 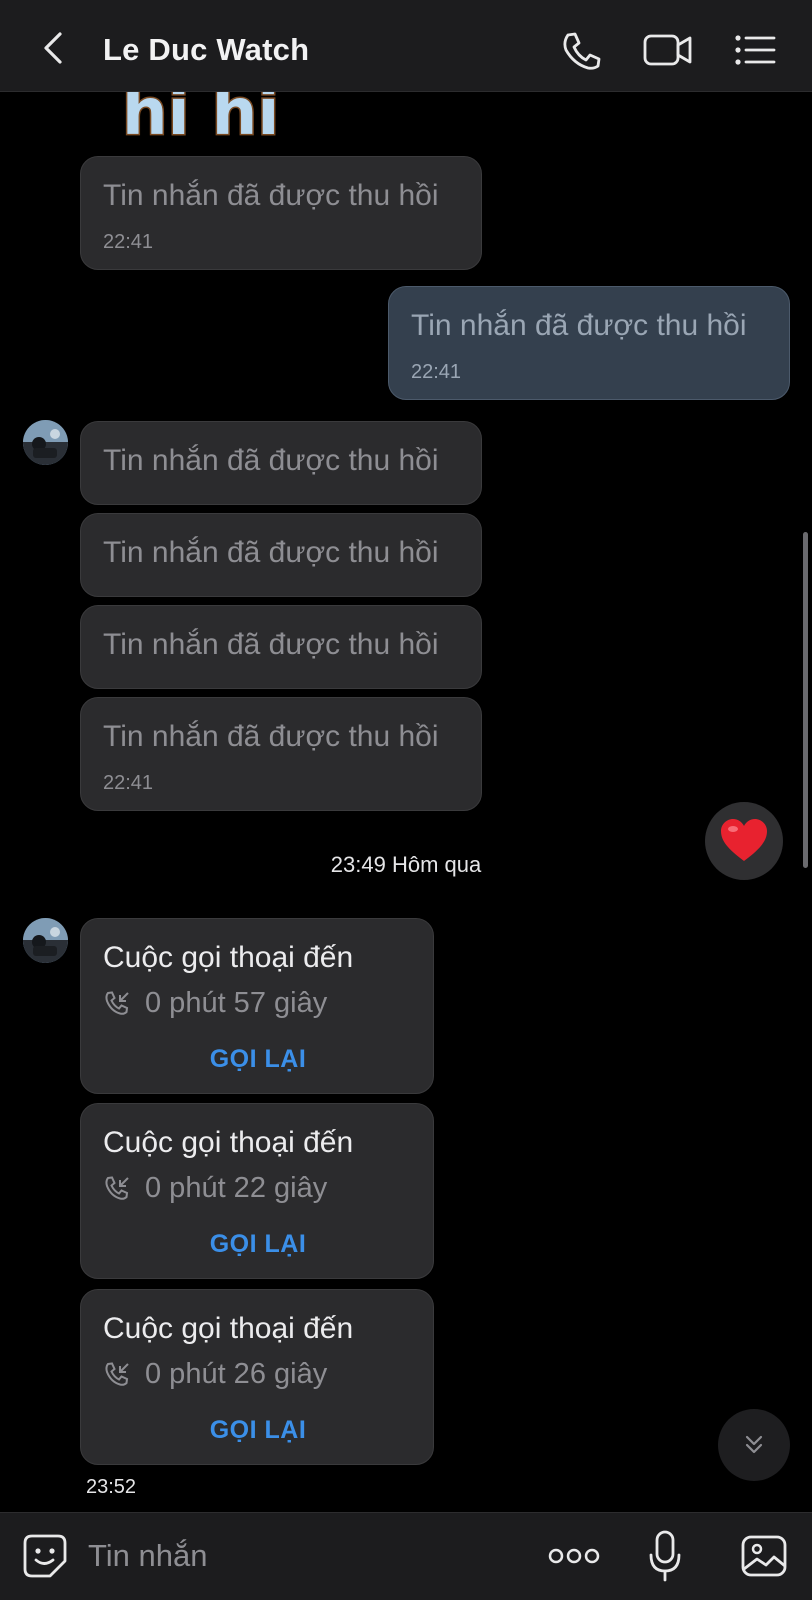 I want to click on video-camera-icon, so click(x=667, y=50).